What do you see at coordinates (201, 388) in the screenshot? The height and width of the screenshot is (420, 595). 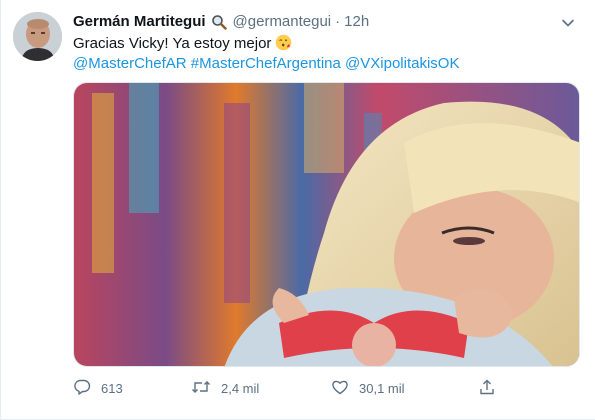 I see `retweet-icon` at bounding box center [201, 388].